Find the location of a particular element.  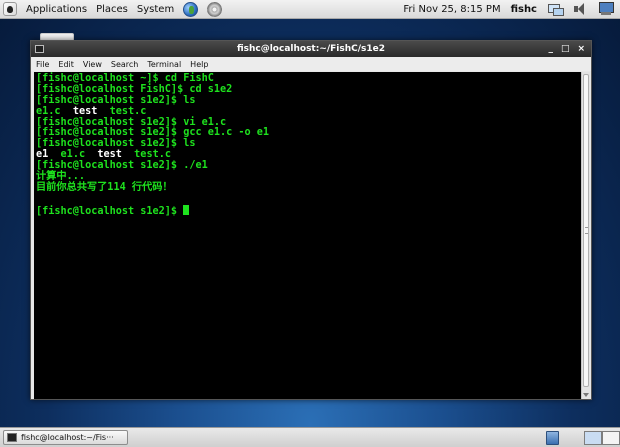

gnome-foot-icon is located at coordinates (10, 9).